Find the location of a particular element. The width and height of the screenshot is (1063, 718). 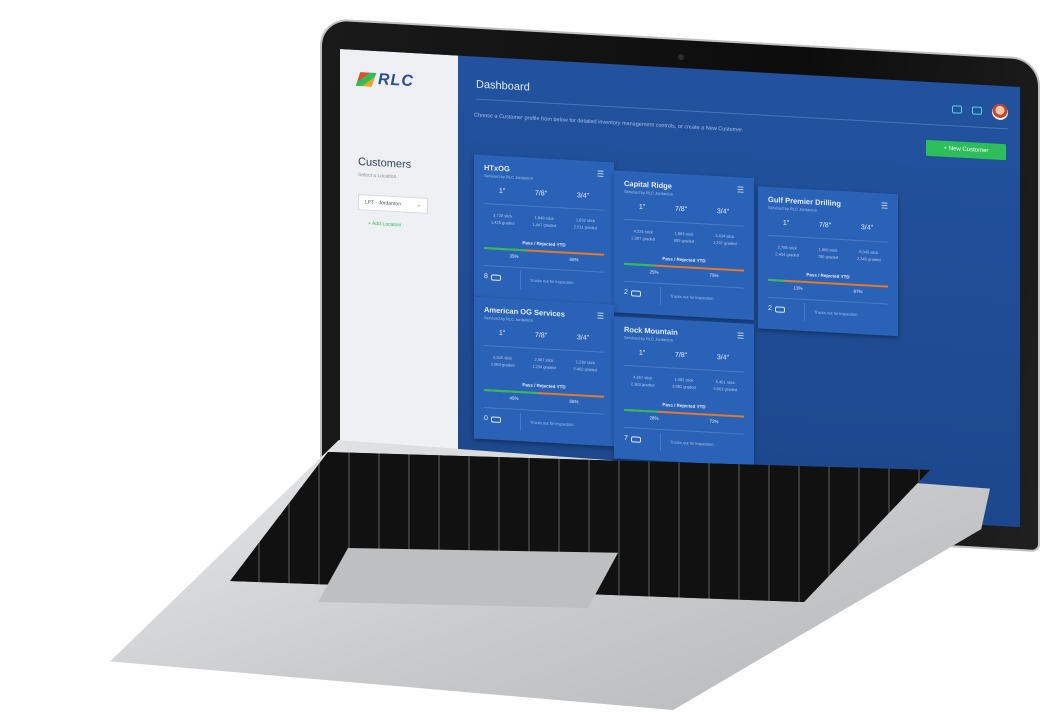

truck-count: 2 is located at coordinates (776, 309).